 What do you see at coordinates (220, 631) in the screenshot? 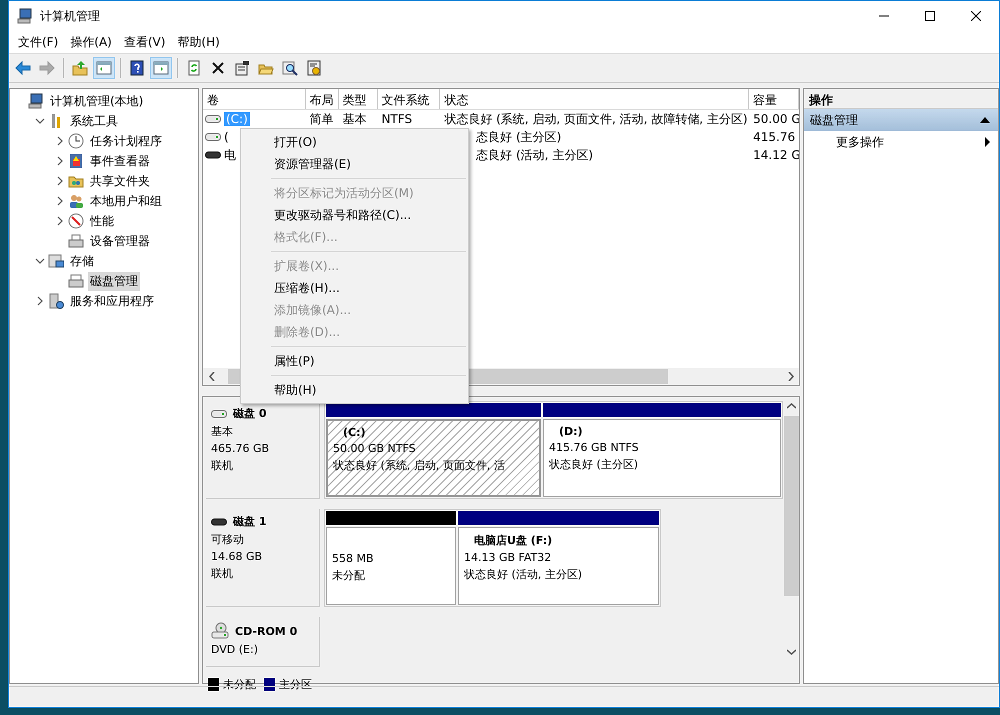
I see `cd-drive-icon` at bounding box center [220, 631].